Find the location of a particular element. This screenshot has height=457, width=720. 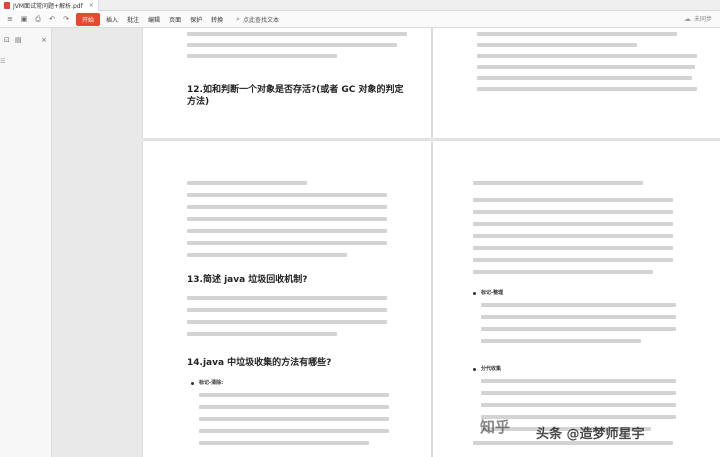

list-title-mark-sweep: 标记-清除: is located at coordinates (211, 383).